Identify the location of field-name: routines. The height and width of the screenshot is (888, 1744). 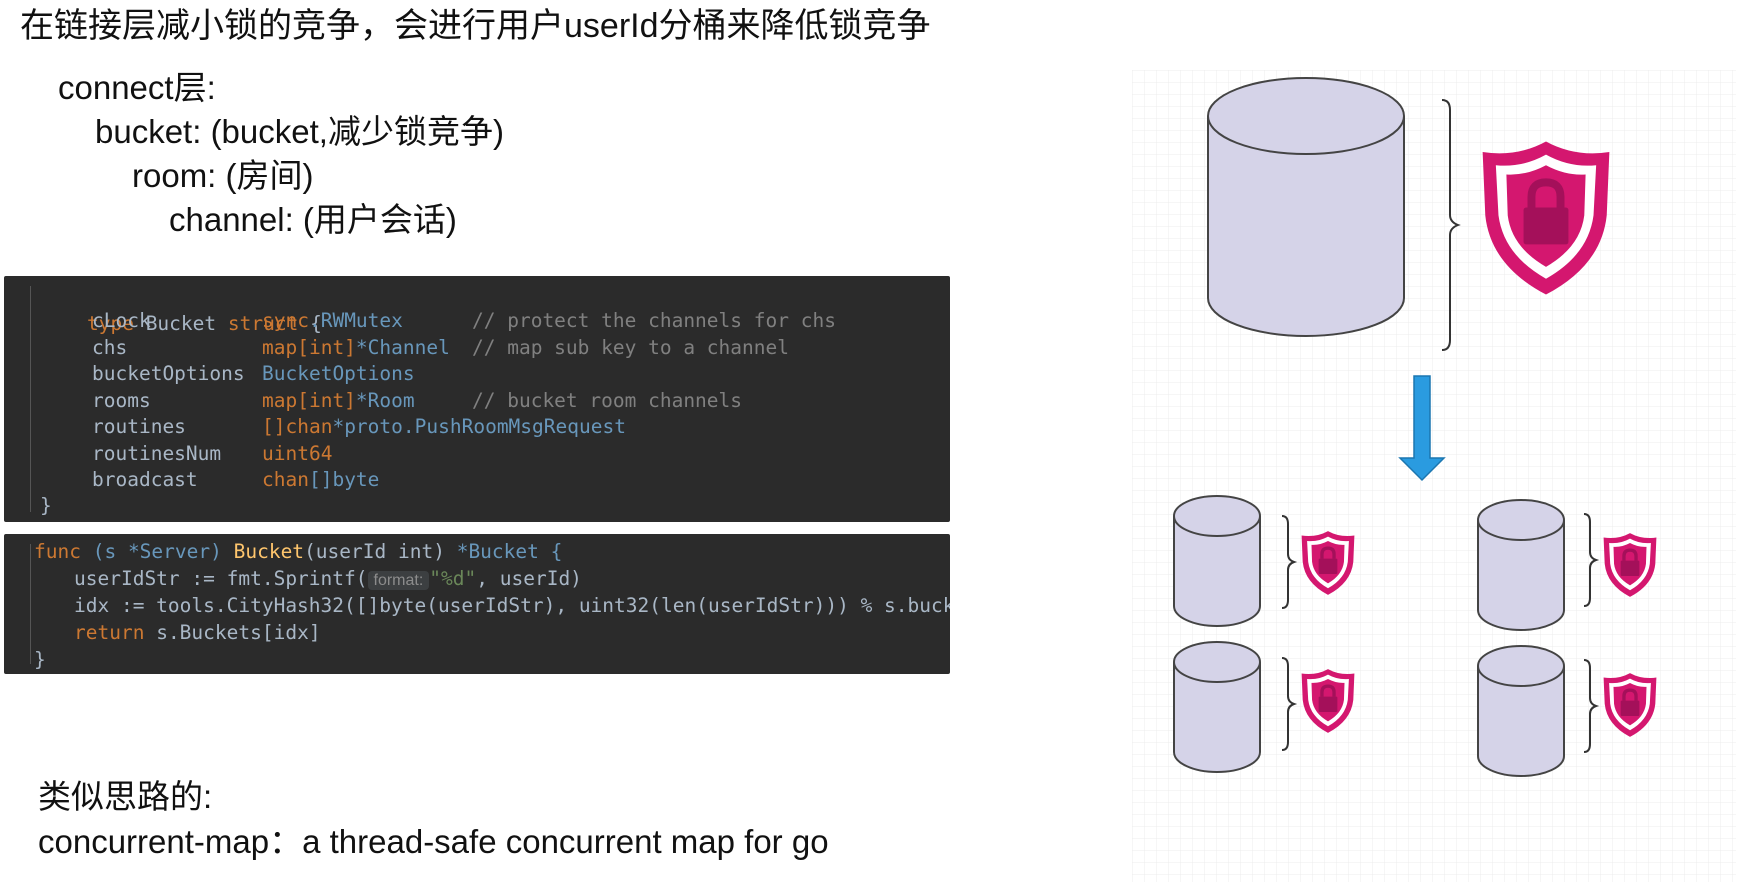
(139, 426).